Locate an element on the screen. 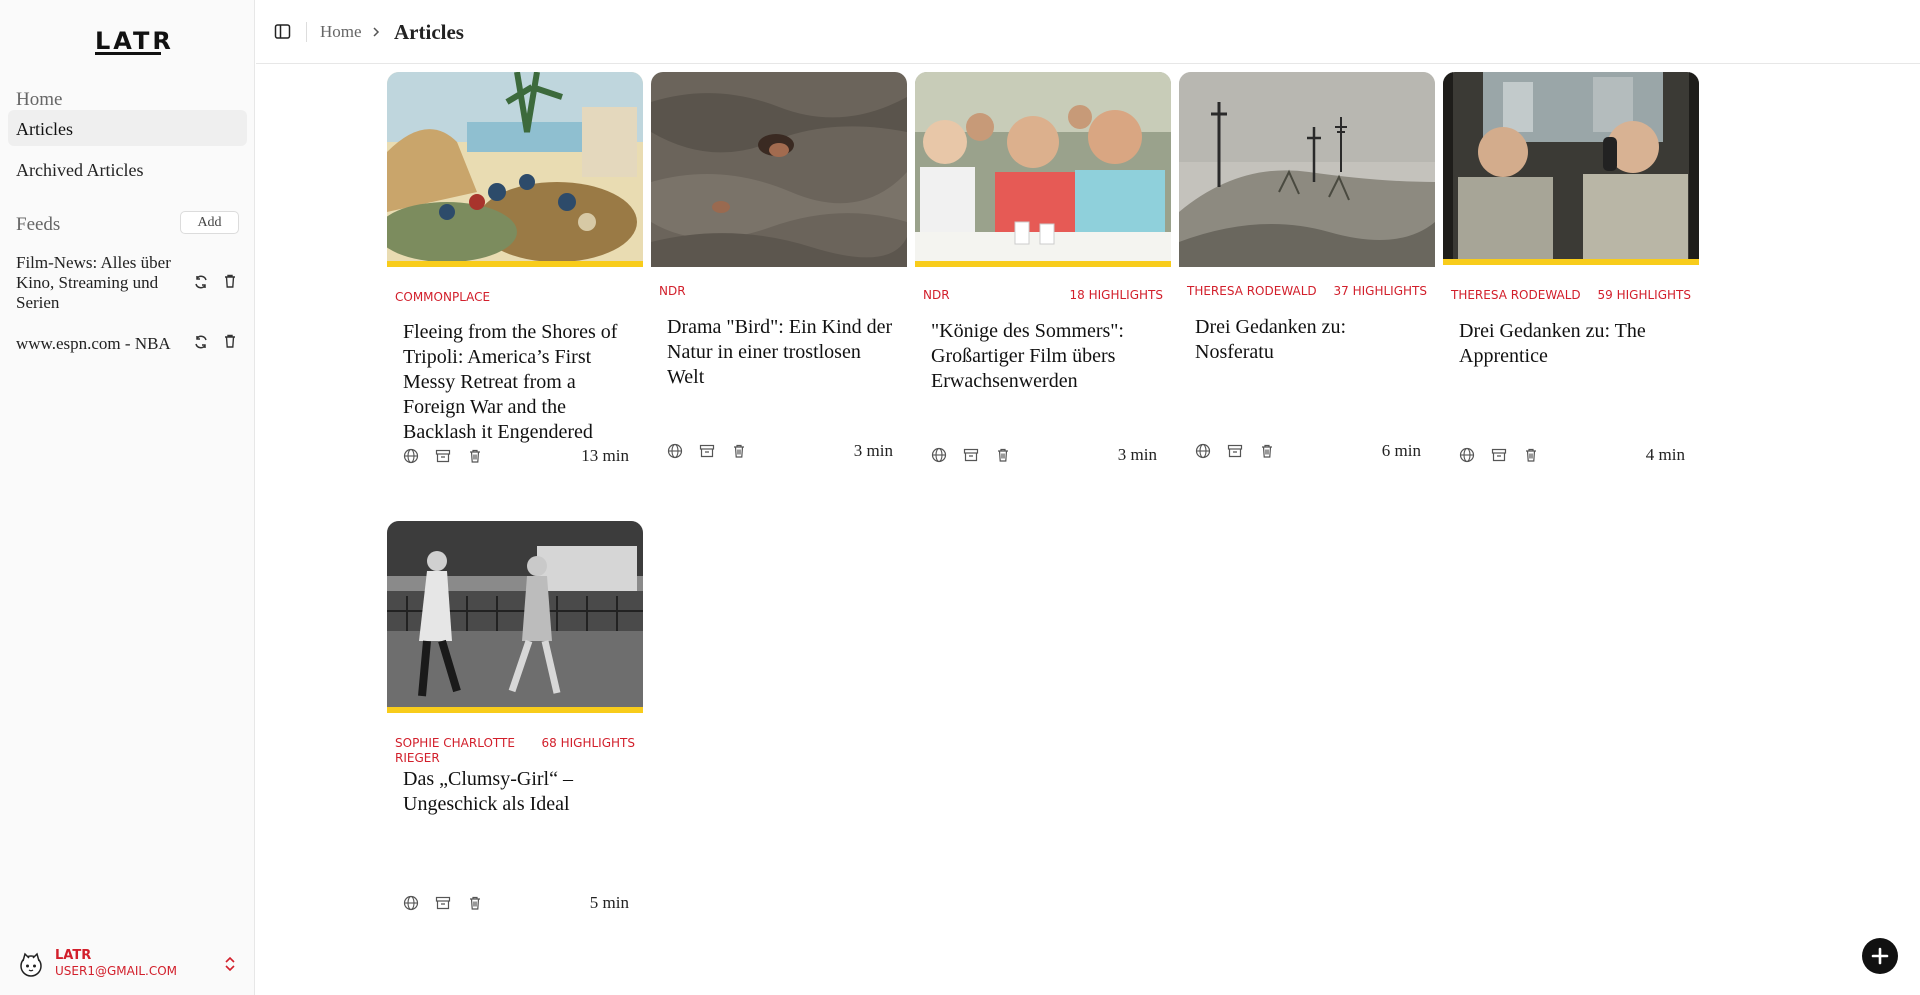 This screenshot has width=1920, height=995. breadcrumb-current: Articles is located at coordinates (429, 32).